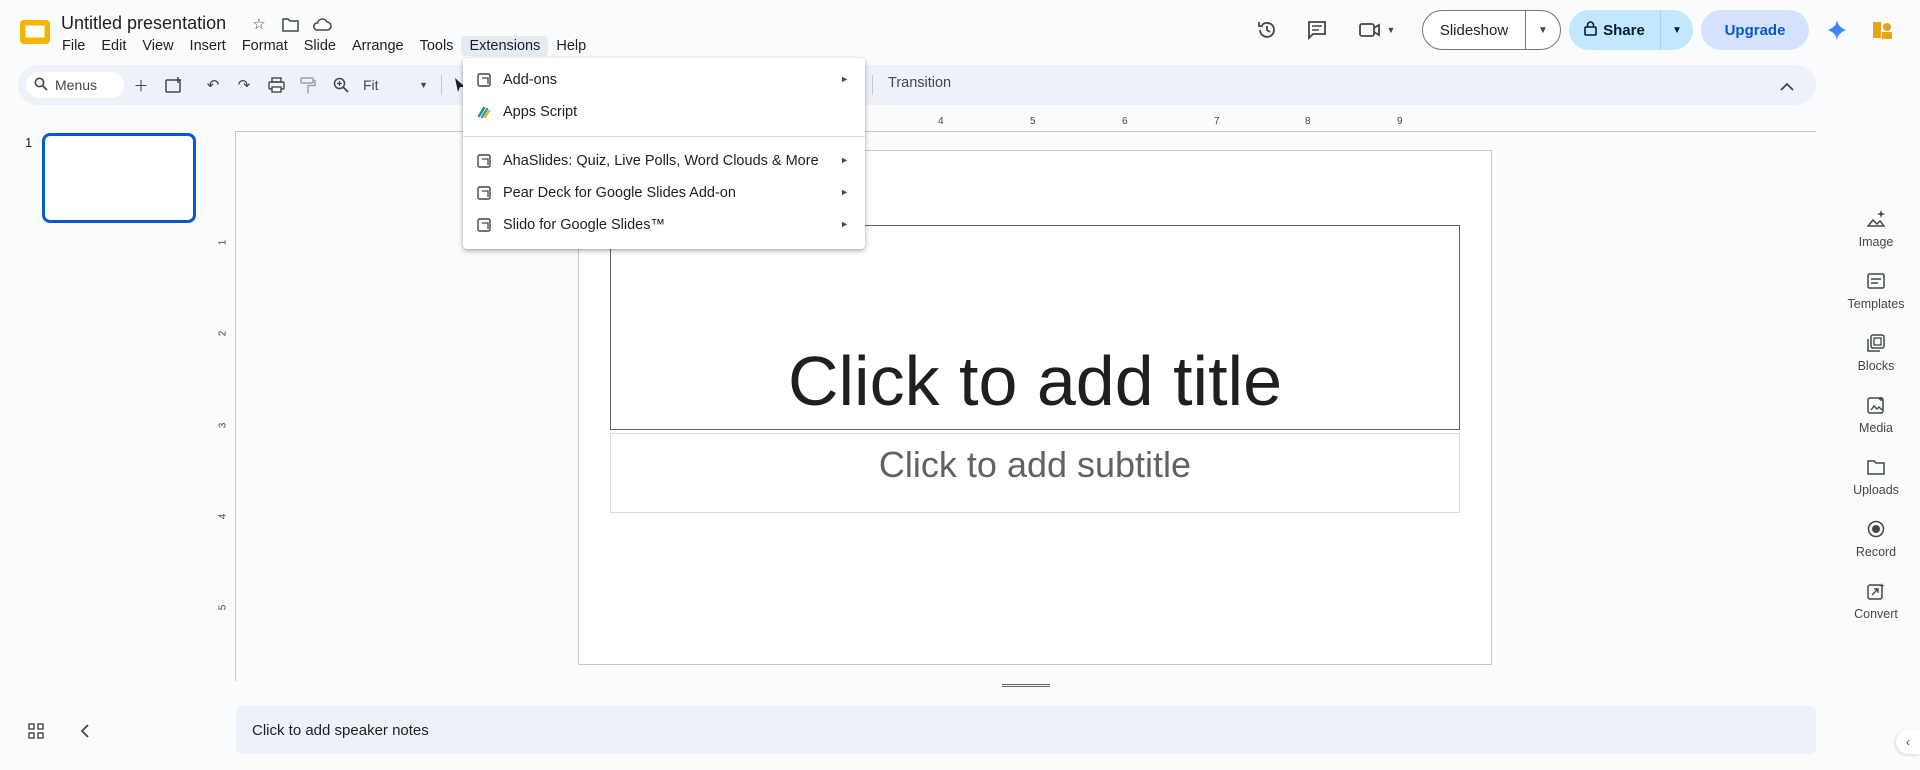 The width and height of the screenshot is (1920, 770). I want to click on menu-extensions: Extensions, so click(505, 46).